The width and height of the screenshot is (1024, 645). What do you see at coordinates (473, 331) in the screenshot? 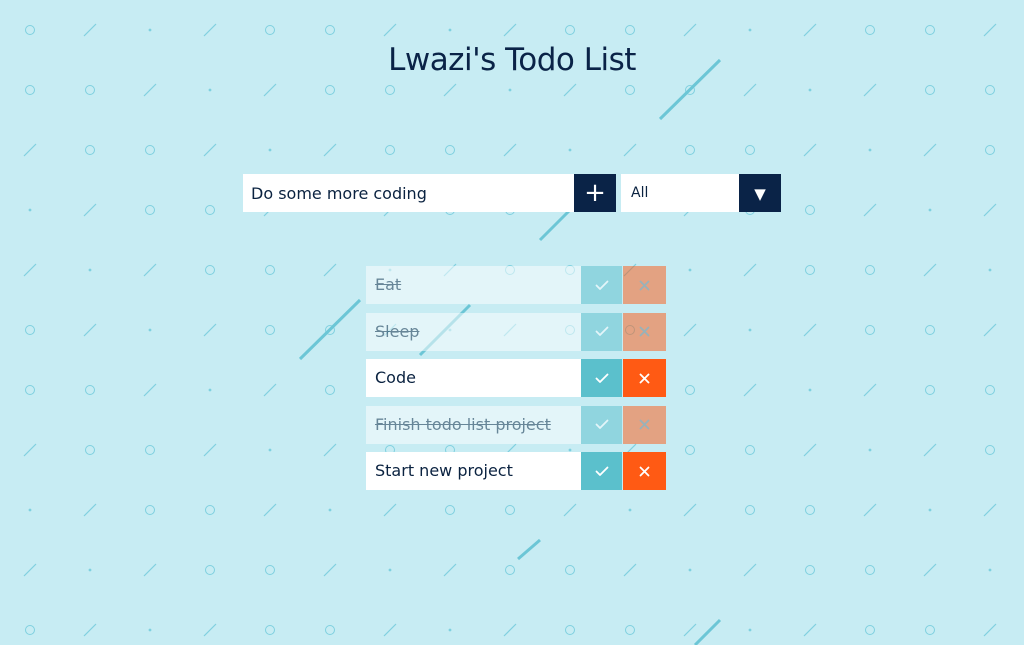
I see `todo-text: Sleep` at bounding box center [473, 331].